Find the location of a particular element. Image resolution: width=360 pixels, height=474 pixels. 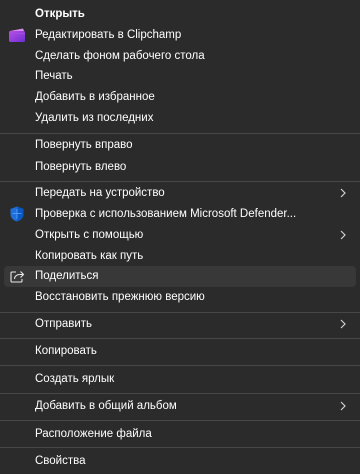

menu-item-label: Открыть с помощью is located at coordinates (89, 235).